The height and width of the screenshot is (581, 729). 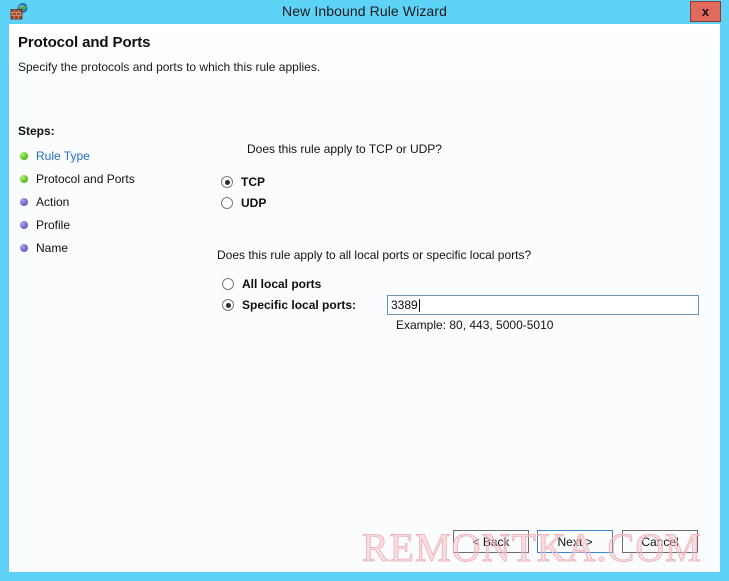 I want to click on radio-label: Specific local ports:, so click(x=299, y=305).